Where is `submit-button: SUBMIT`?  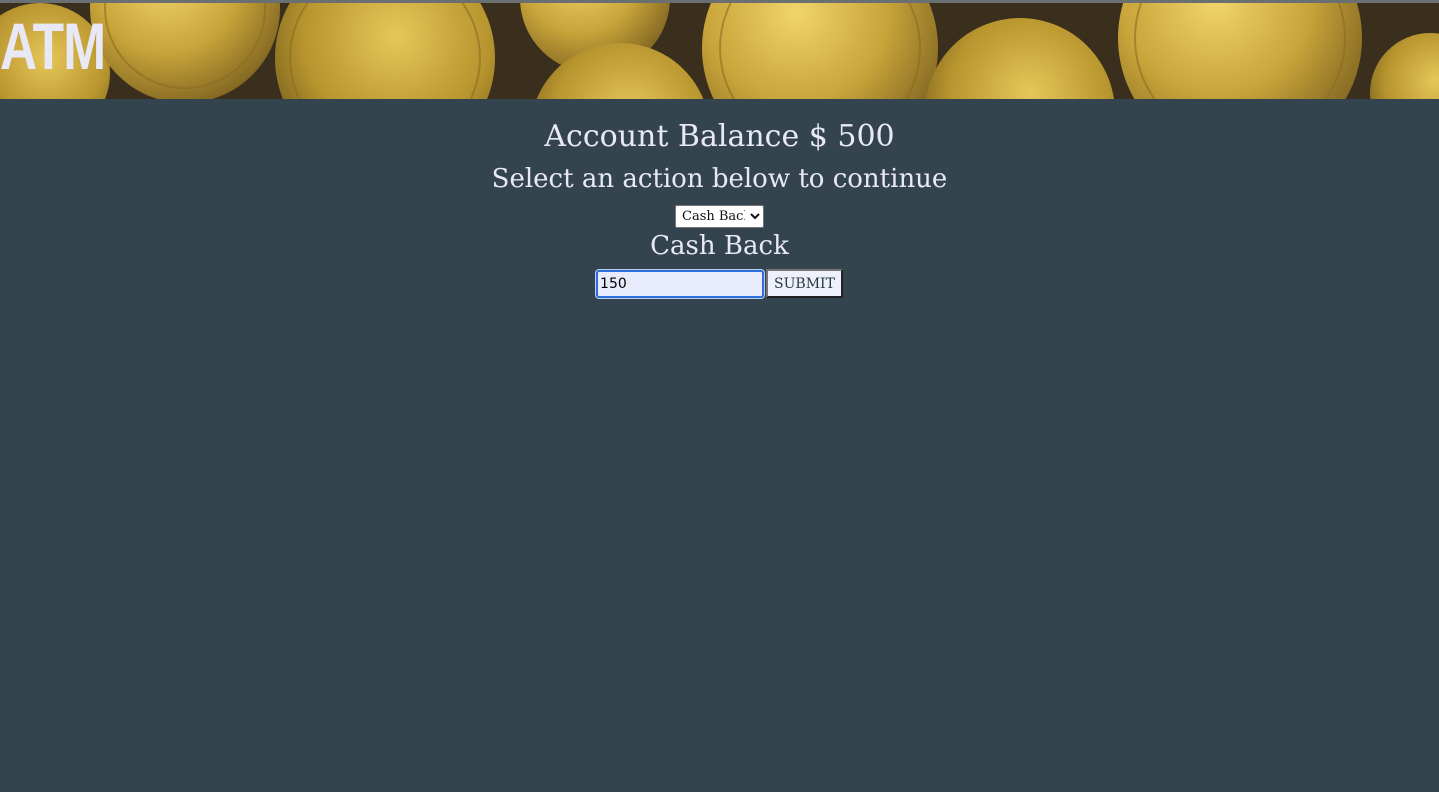 submit-button: SUBMIT is located at coordinates (804, 283).